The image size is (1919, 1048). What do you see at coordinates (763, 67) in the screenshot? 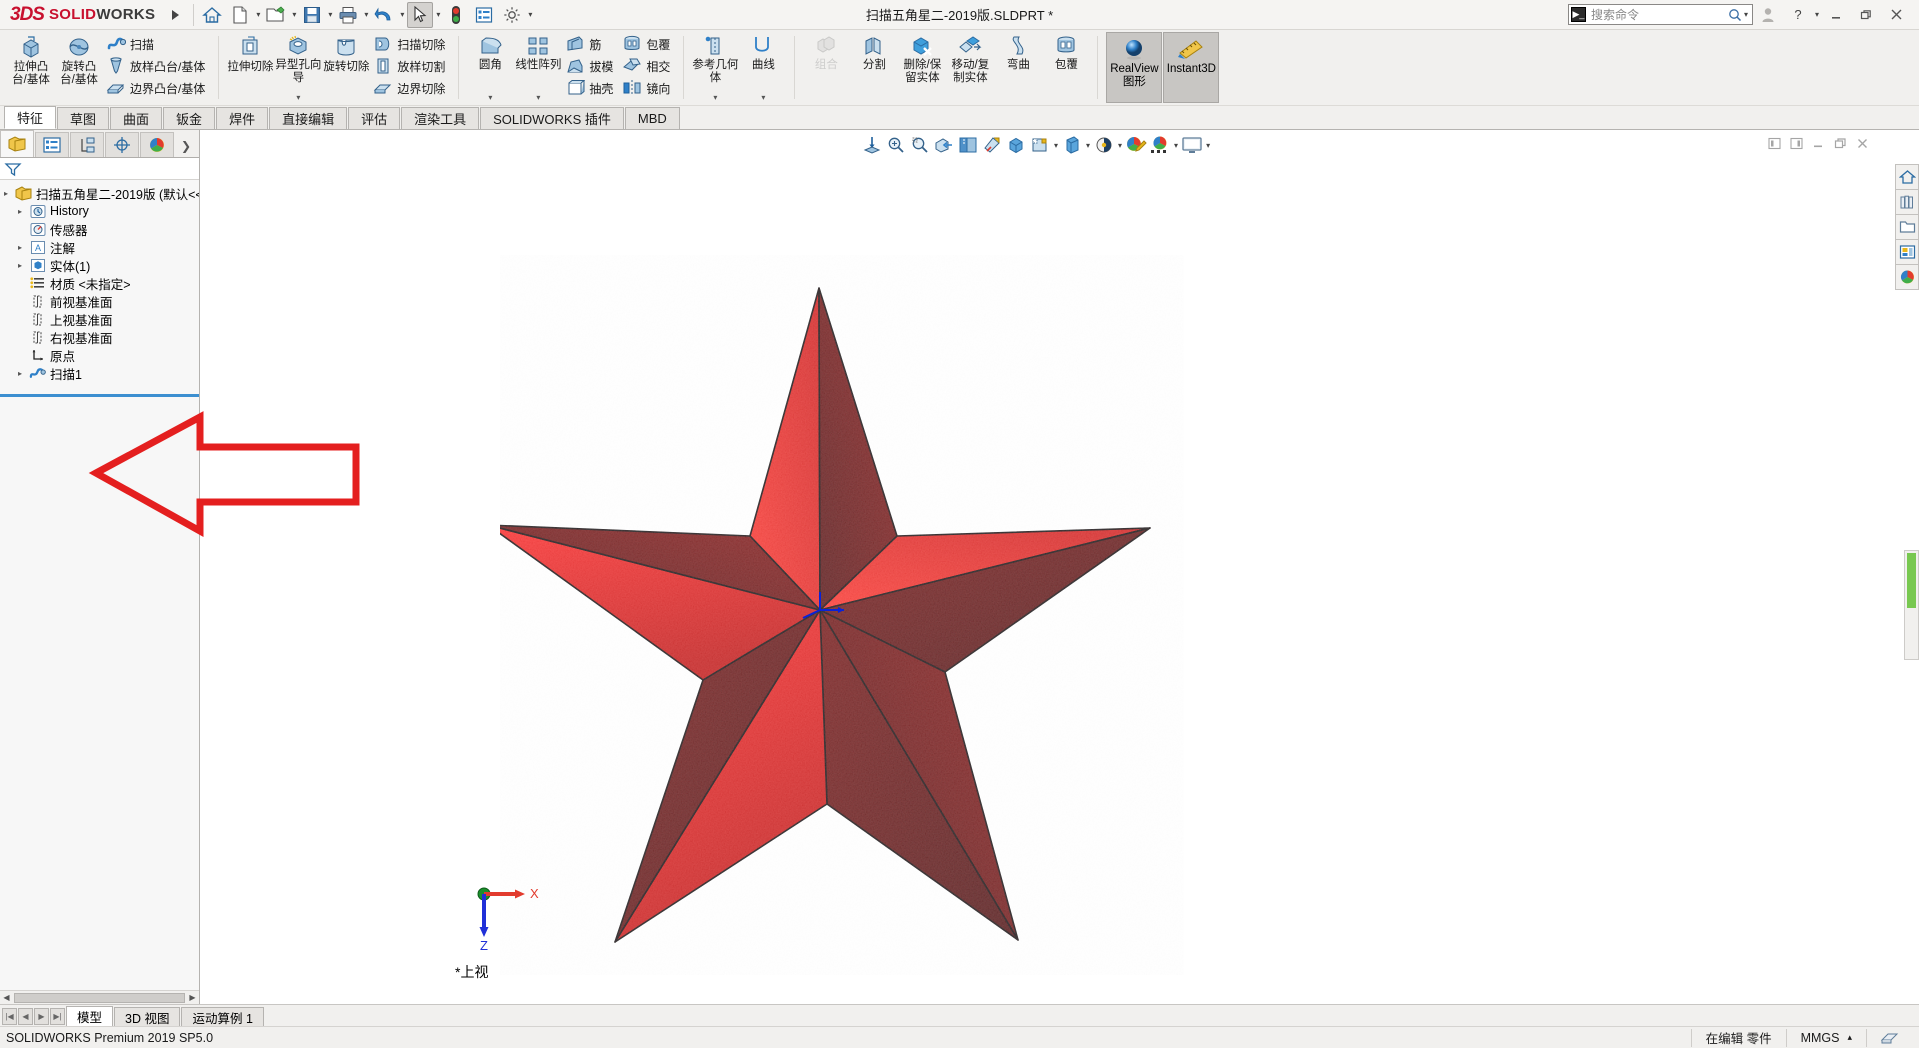
I see `curves-button: 曲线 ▾` at bounding box center [763, 67].